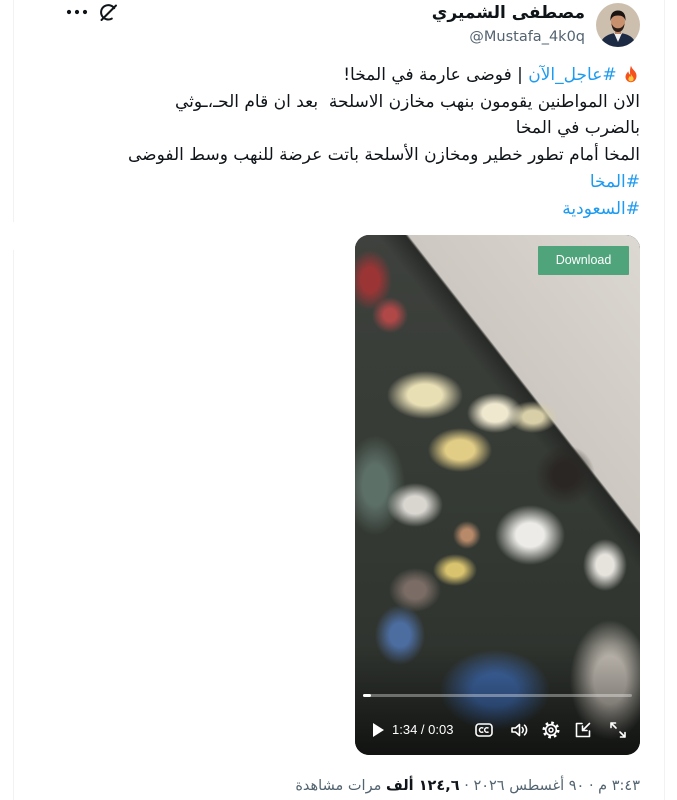  I want to click on column-divider-right, so click(664, 400).